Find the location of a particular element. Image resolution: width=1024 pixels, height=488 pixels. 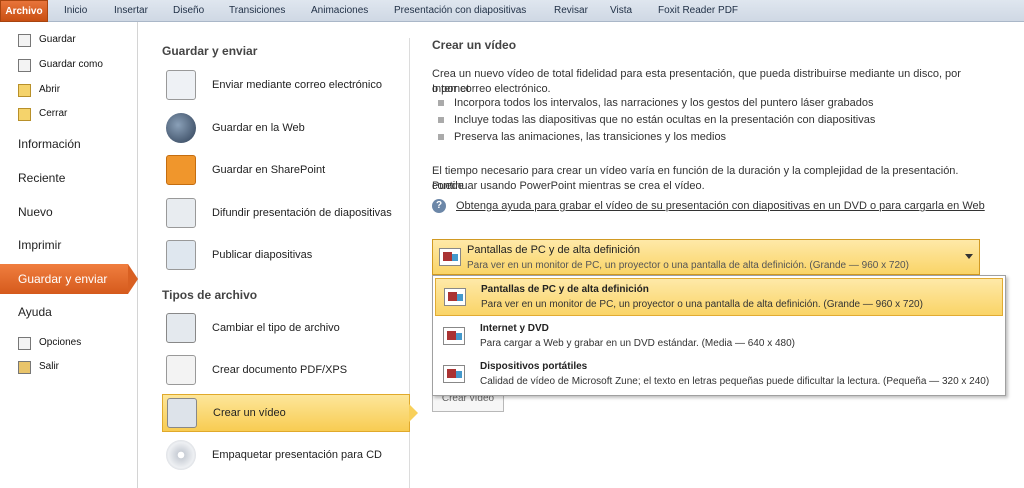

tab-insertar: Insertar is located at coordinates (131, 11).